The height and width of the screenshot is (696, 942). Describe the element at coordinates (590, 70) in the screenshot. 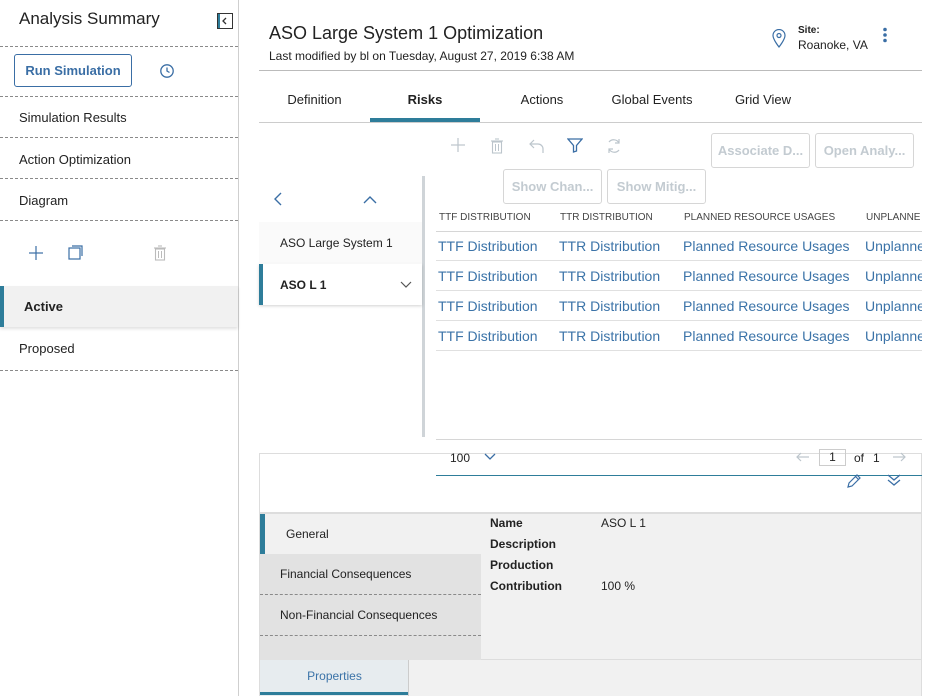

I see `header-divider` at that location.